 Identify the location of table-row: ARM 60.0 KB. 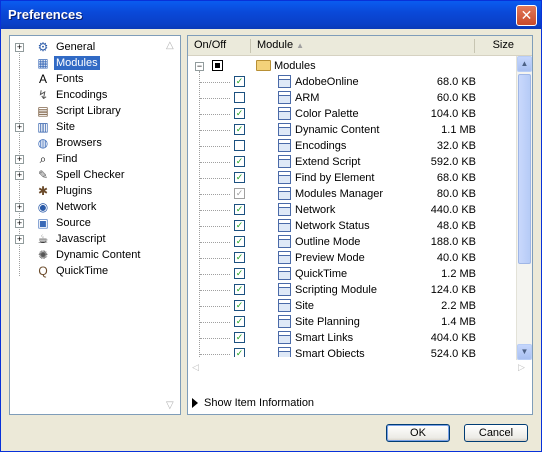
(352, 98).